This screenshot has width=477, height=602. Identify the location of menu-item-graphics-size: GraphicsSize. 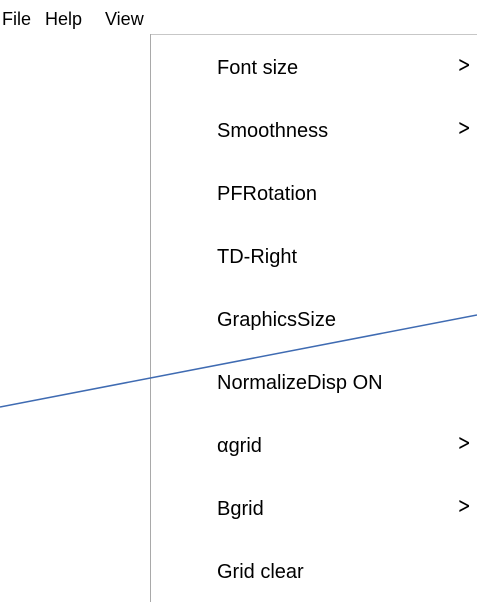
(314, 318).